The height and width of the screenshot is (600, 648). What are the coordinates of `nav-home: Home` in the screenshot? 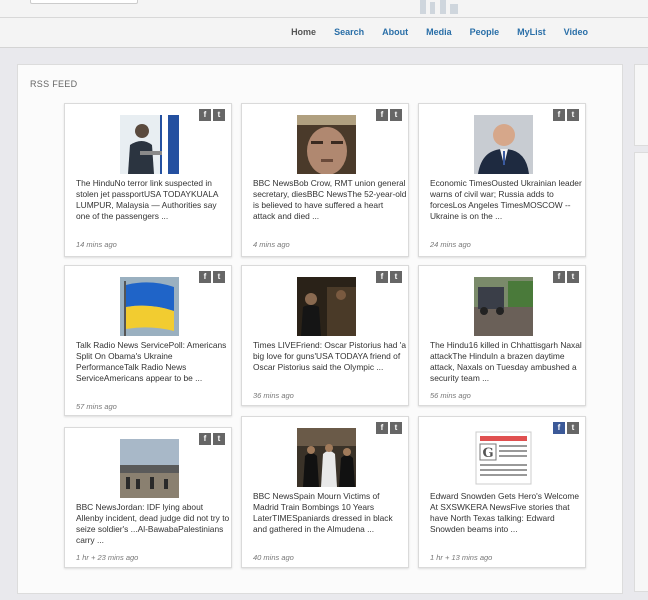 It's located at (303, 32).